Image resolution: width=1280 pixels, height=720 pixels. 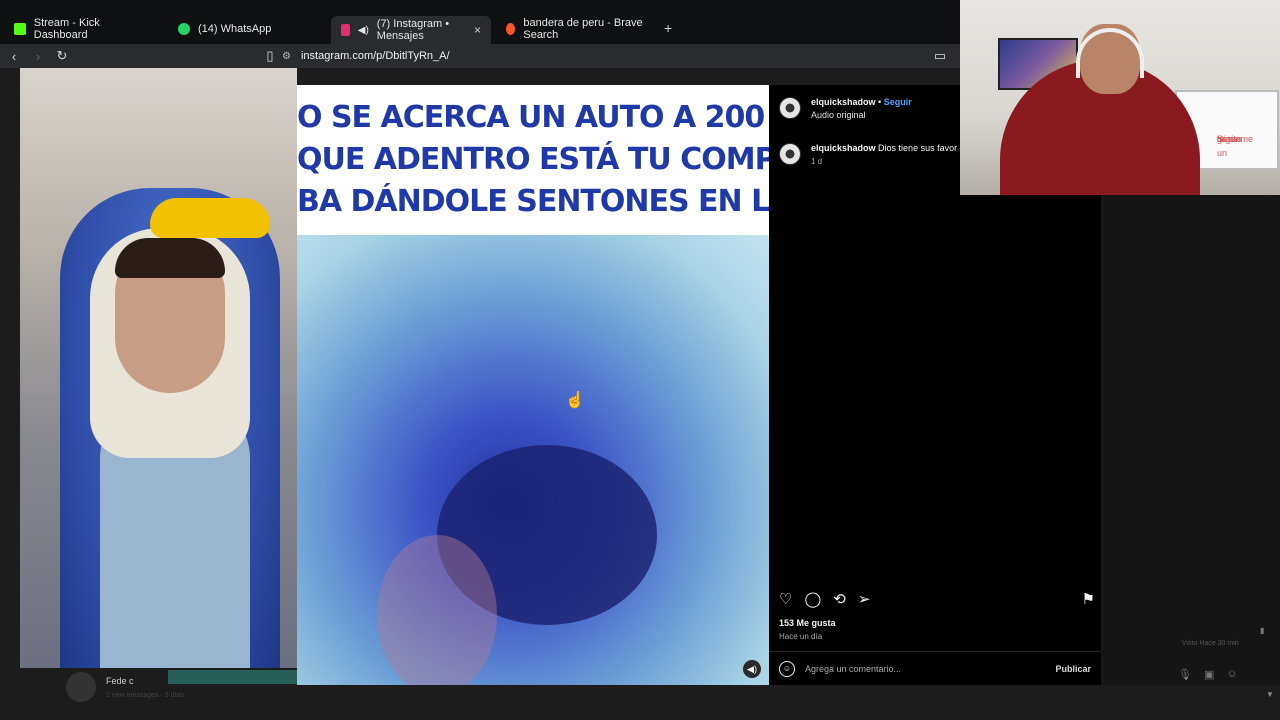 I want to click on microphone-icon: 🎙, so click(x=1185, y=674).